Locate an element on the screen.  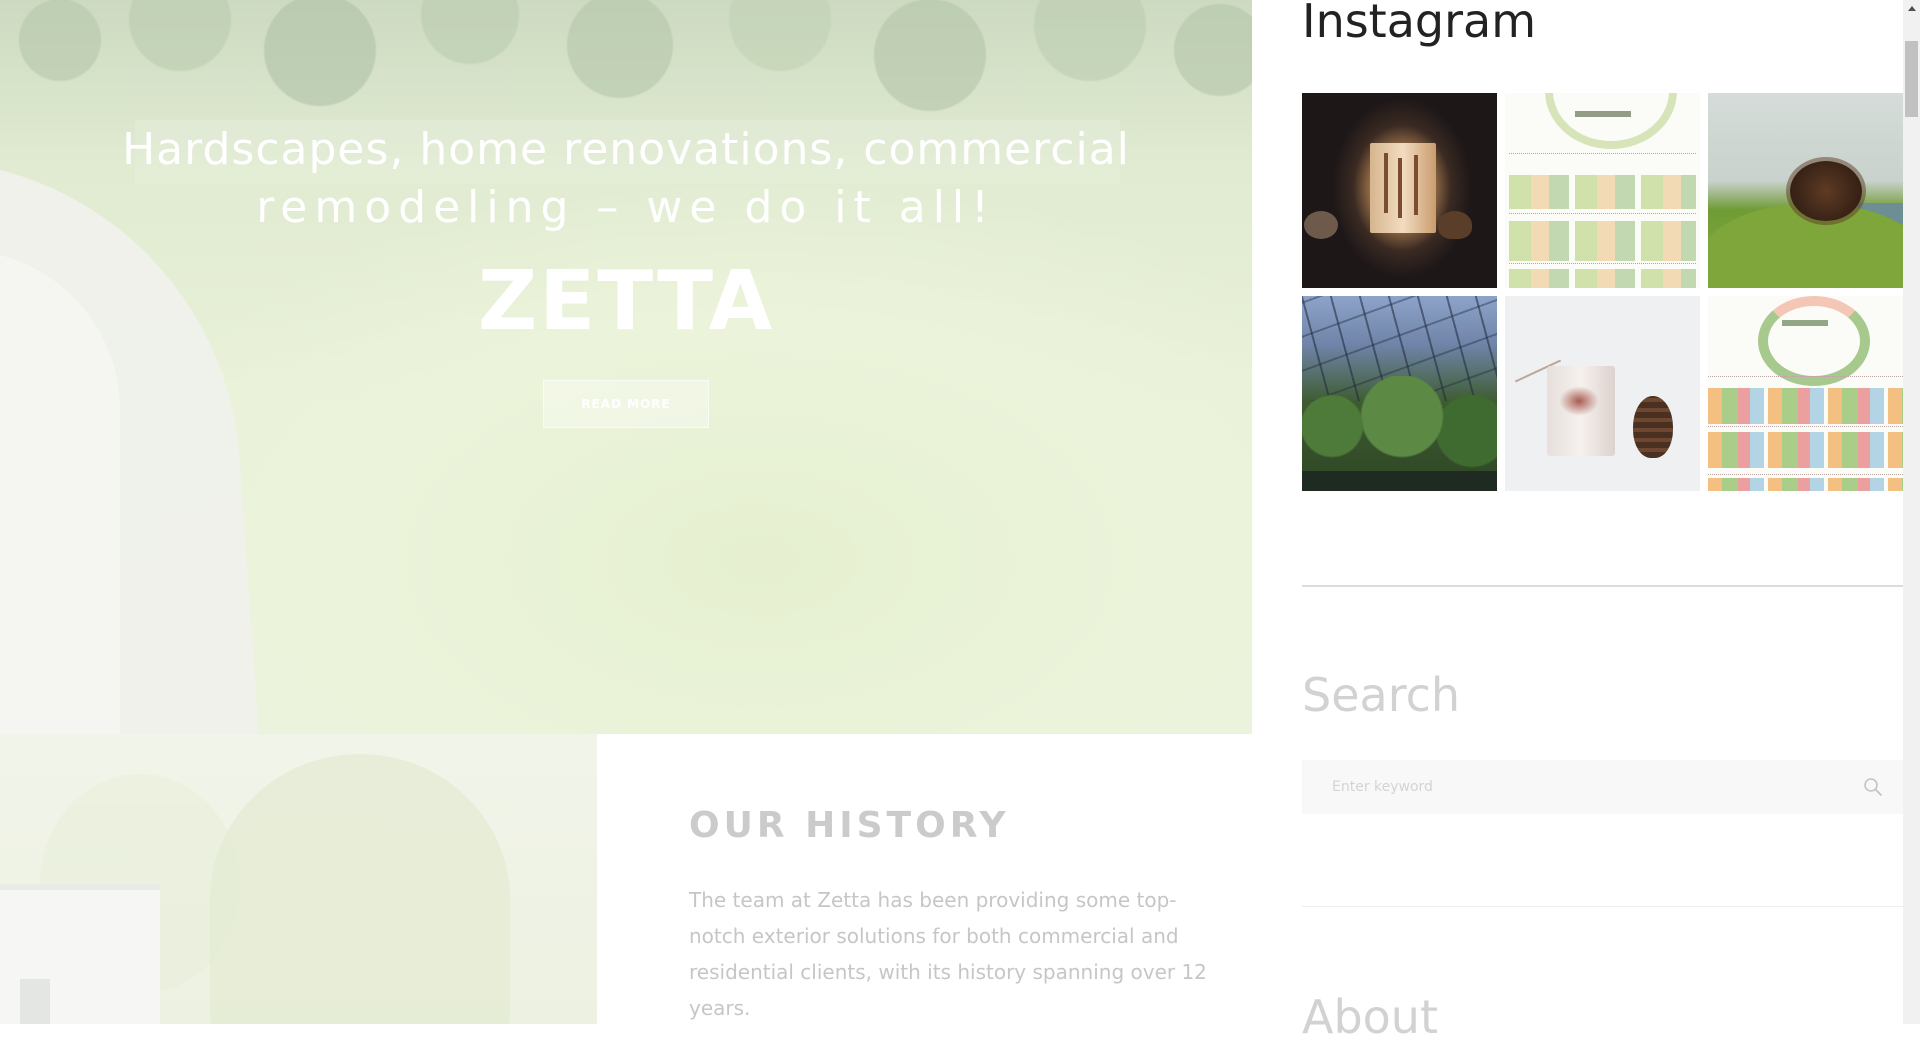
hero-title: ZETTA is located at coordinates (626, 301).